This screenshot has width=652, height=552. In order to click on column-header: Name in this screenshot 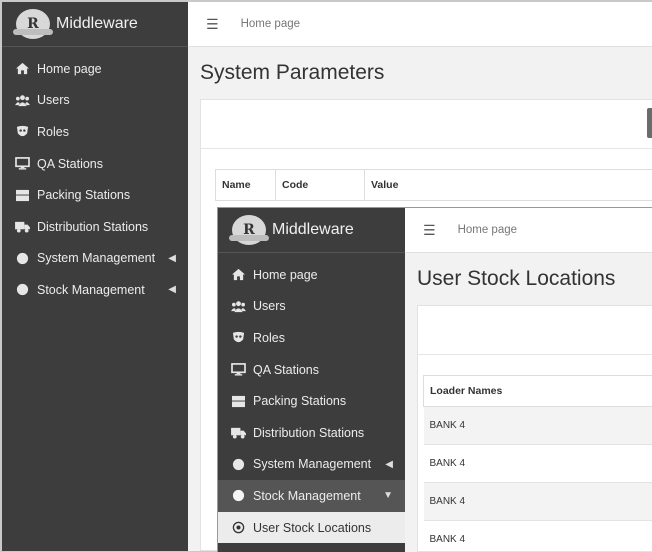, I will do `click(246, 185)`.